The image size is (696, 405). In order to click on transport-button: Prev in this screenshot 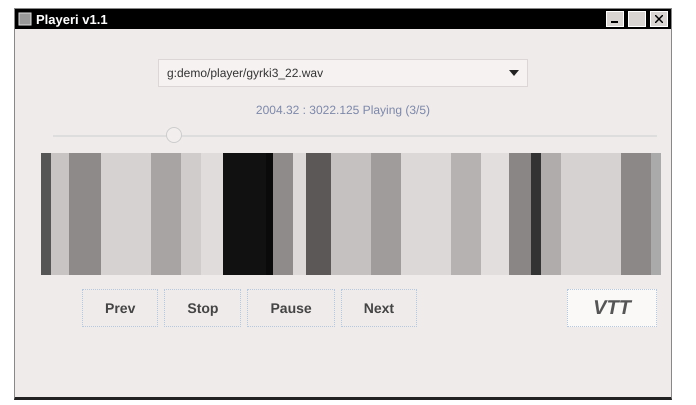, I will do `click(120, 308)`.